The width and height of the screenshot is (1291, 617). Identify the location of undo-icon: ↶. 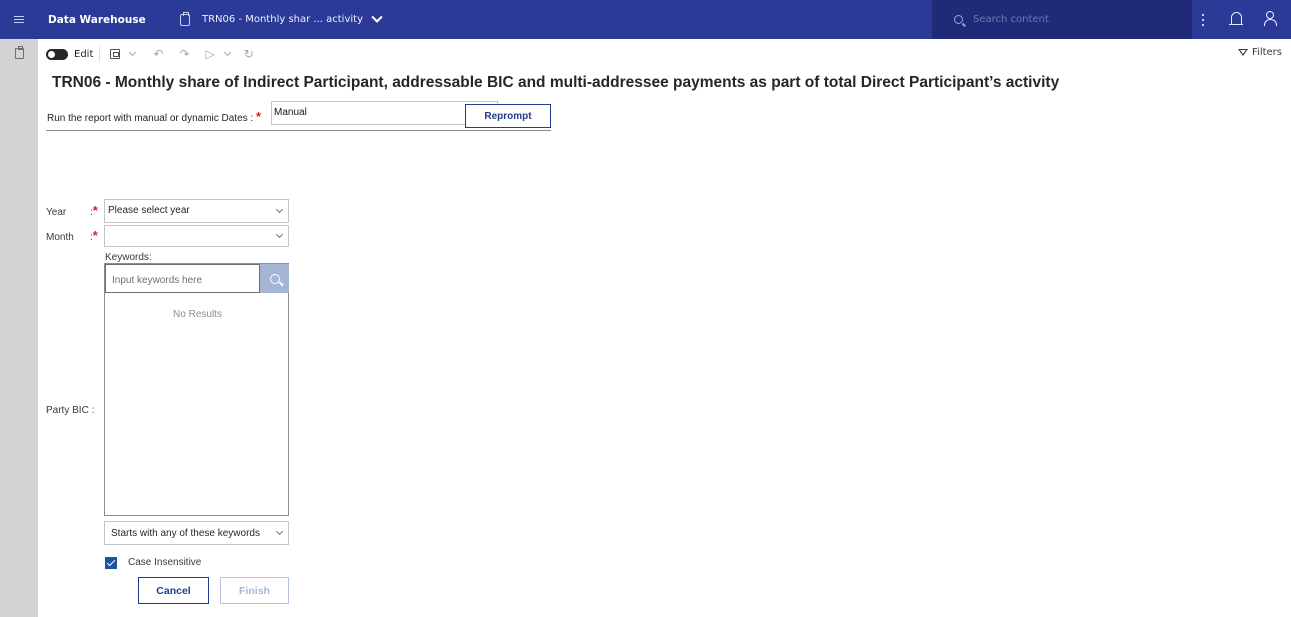
(158, 54).